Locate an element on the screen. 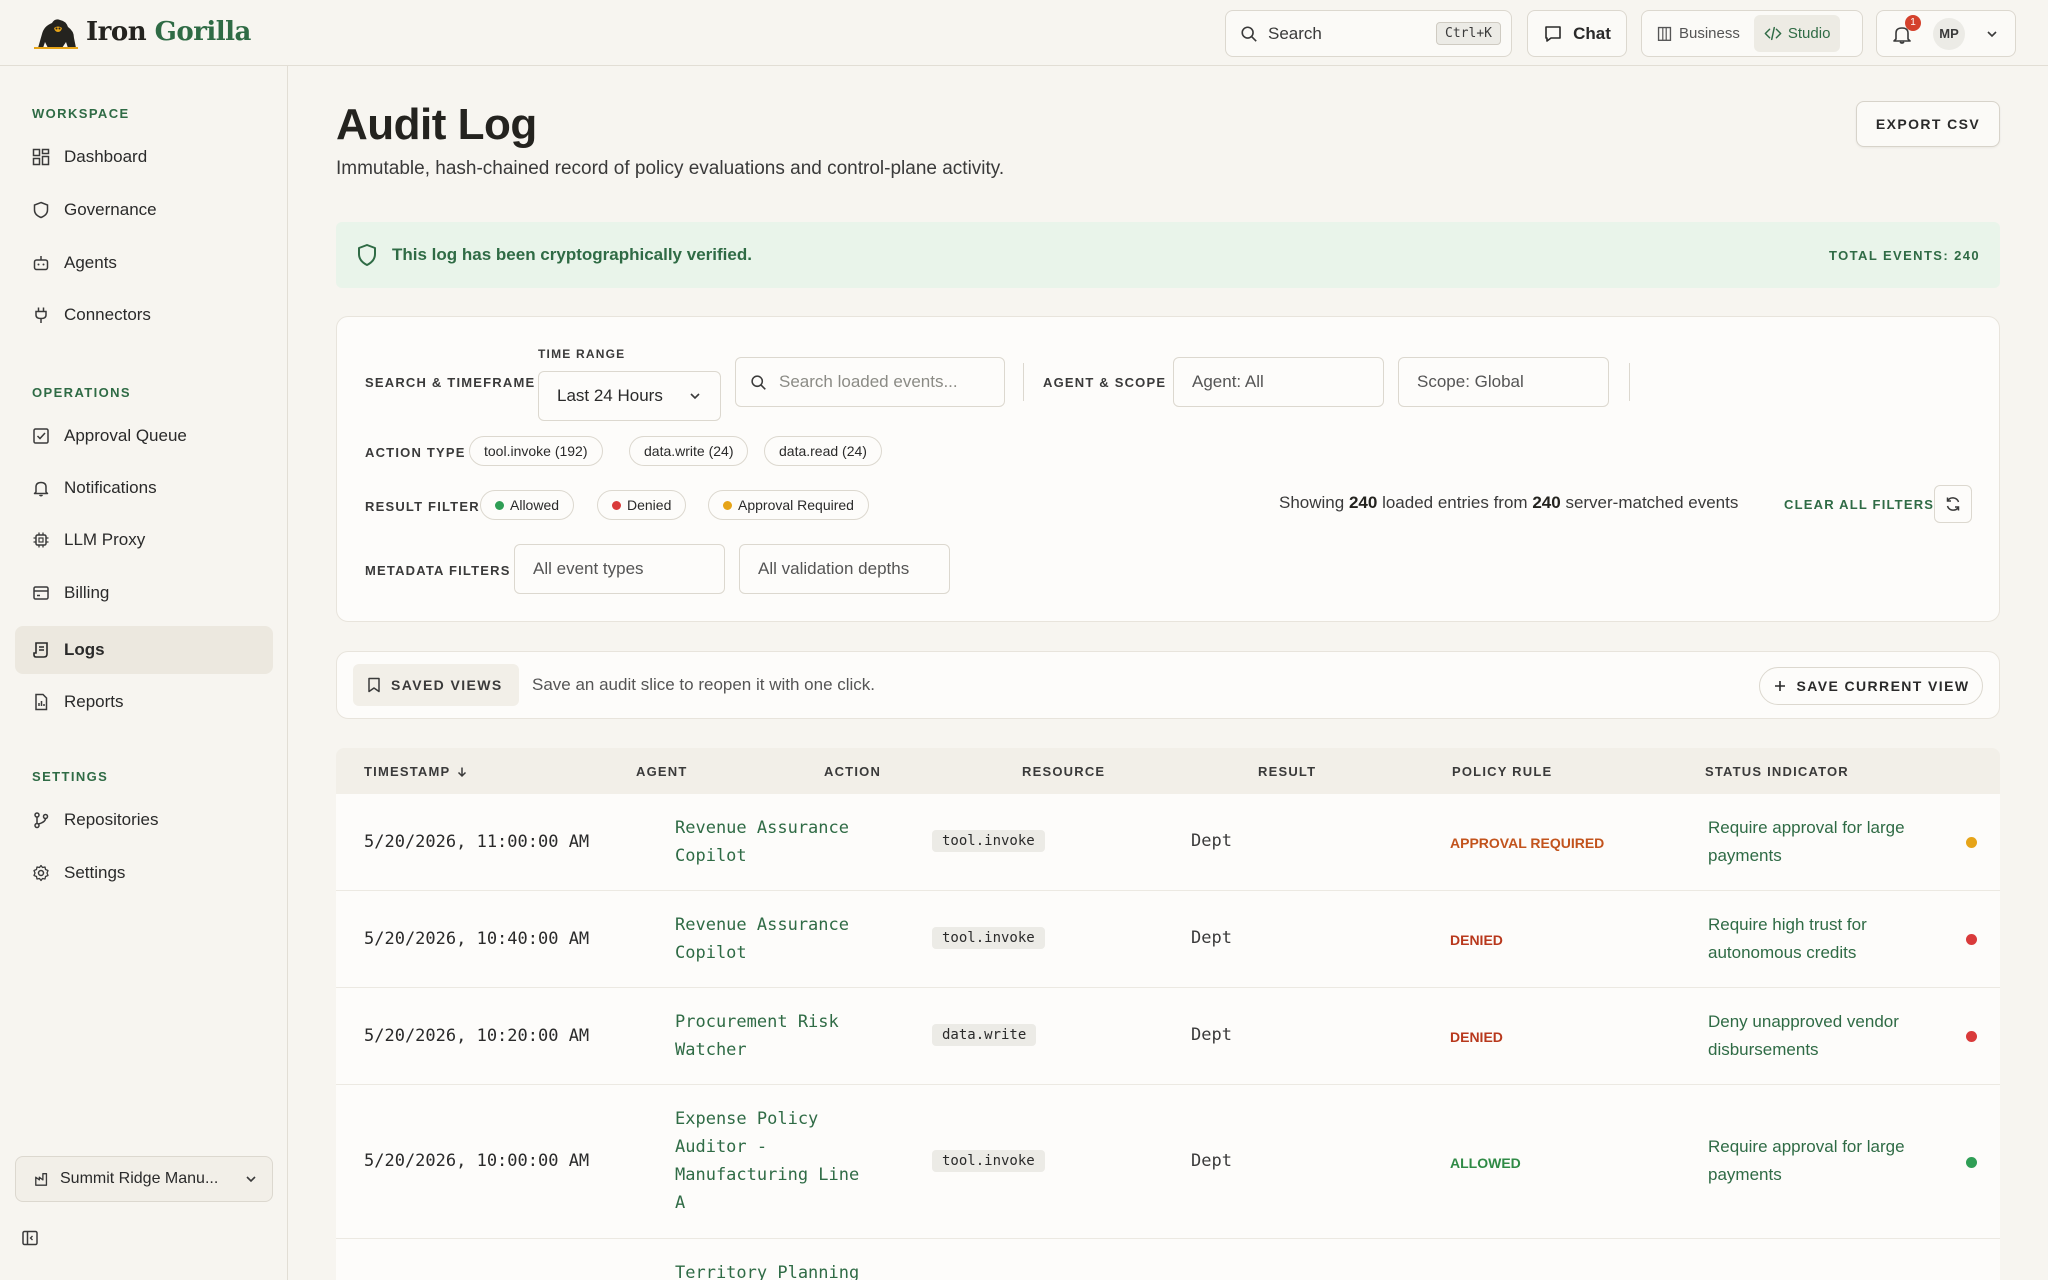 This screenshot has width=2048, height=1280. notifications-bell-button: 1 is located at coordinates (1906, 29).